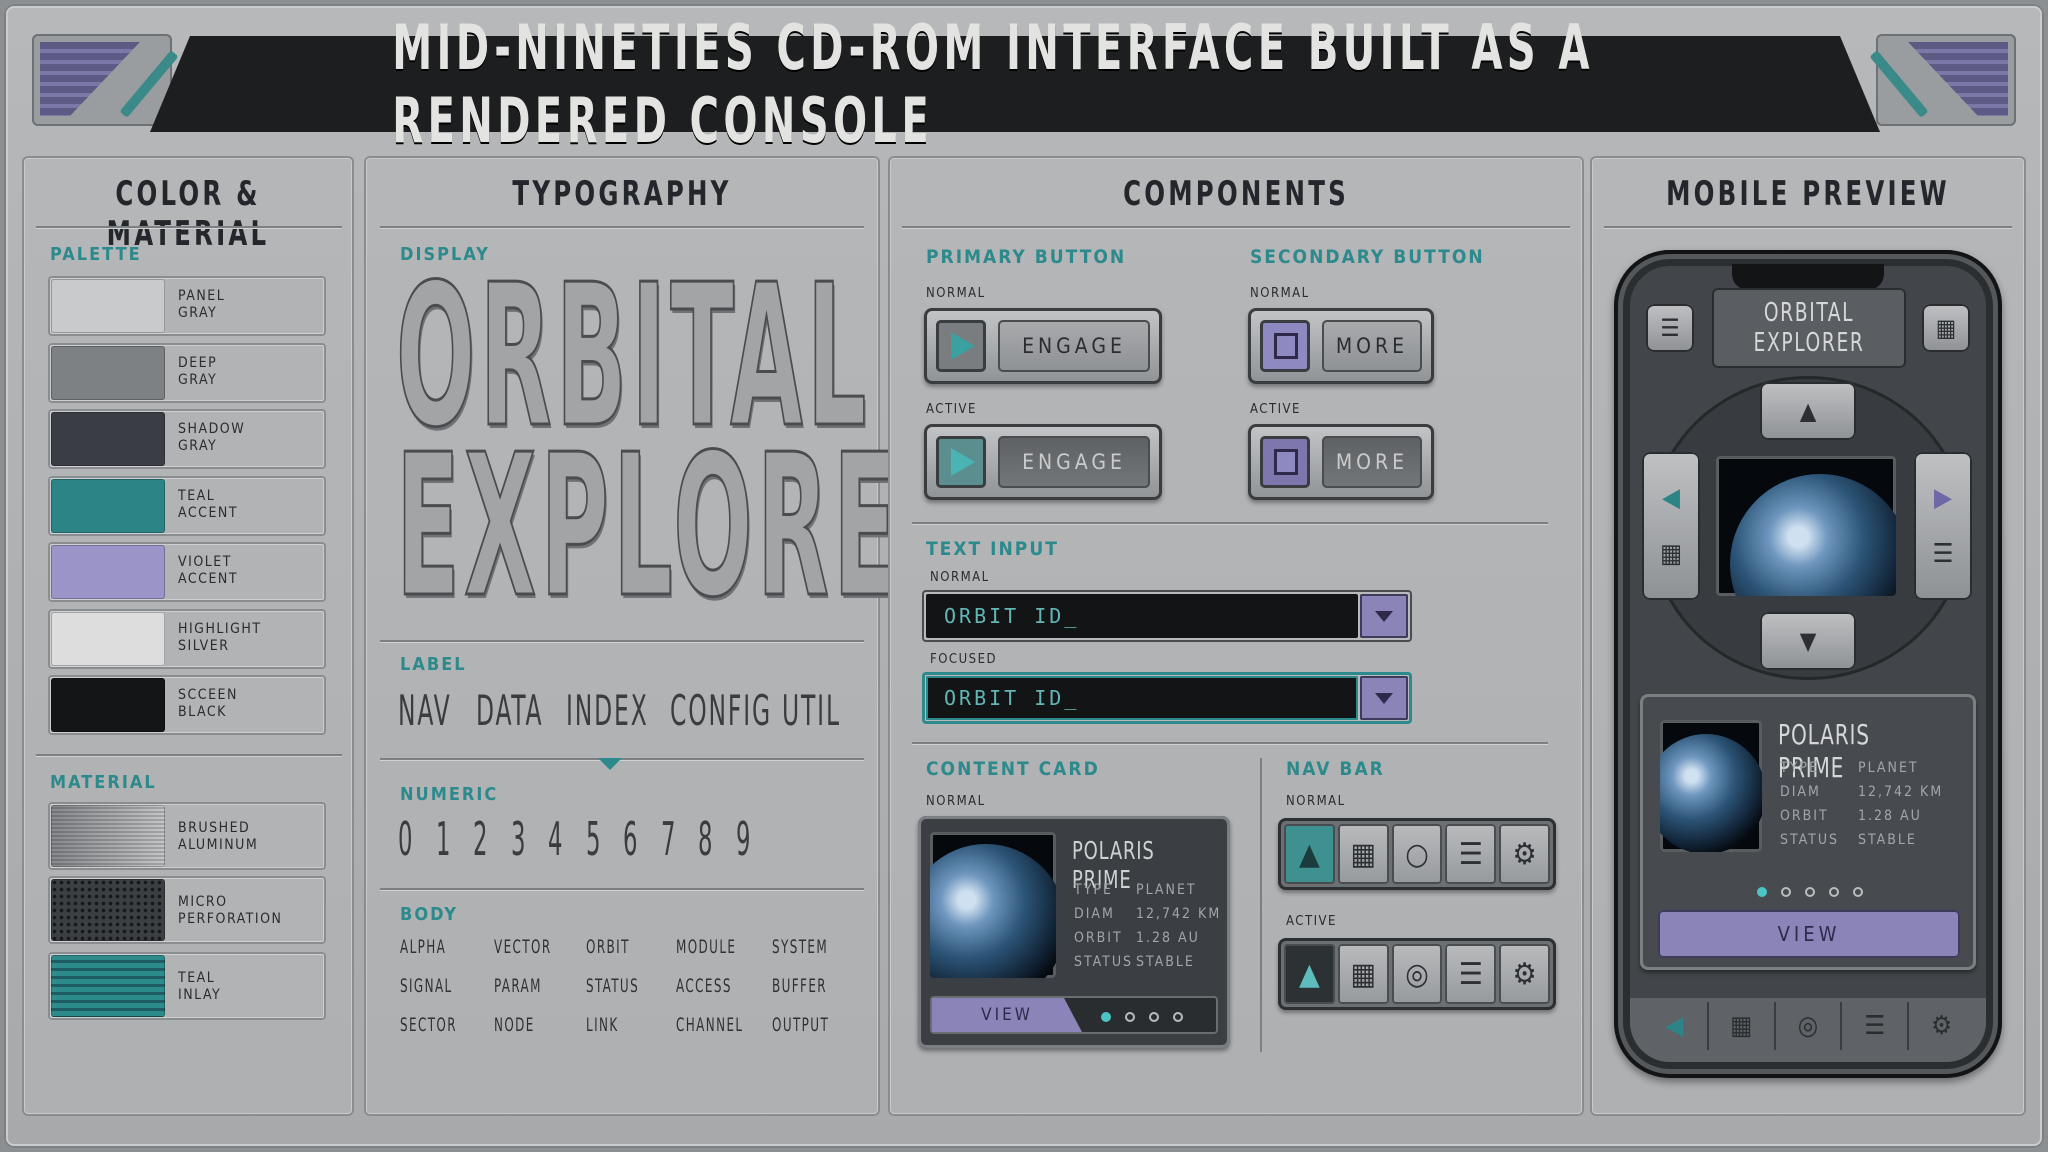 Image resolution: width=2048 pixels, height=1152 pixels. I want to click on more-button: MORE, so click(1341, 346).